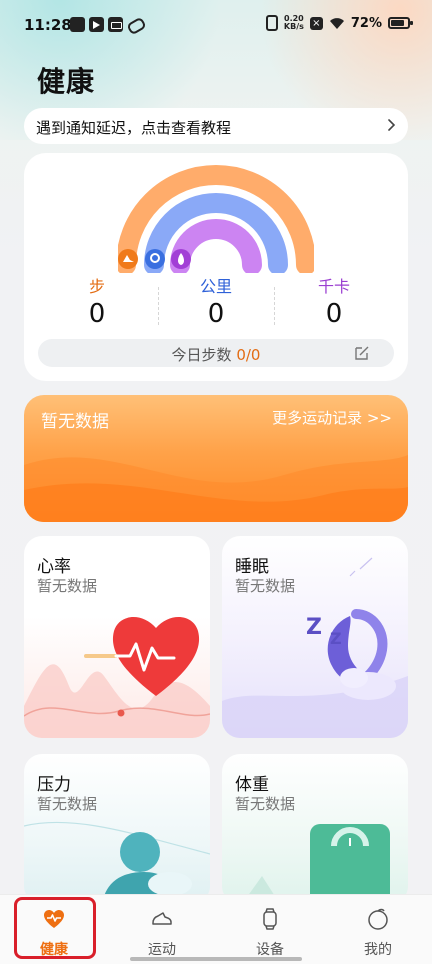 The width and height of the screenshot is (432, 964). What do you see at coordinates (96, 24) in the screenshot?
I see `video-app-icon` at bounding box center [96, 24].